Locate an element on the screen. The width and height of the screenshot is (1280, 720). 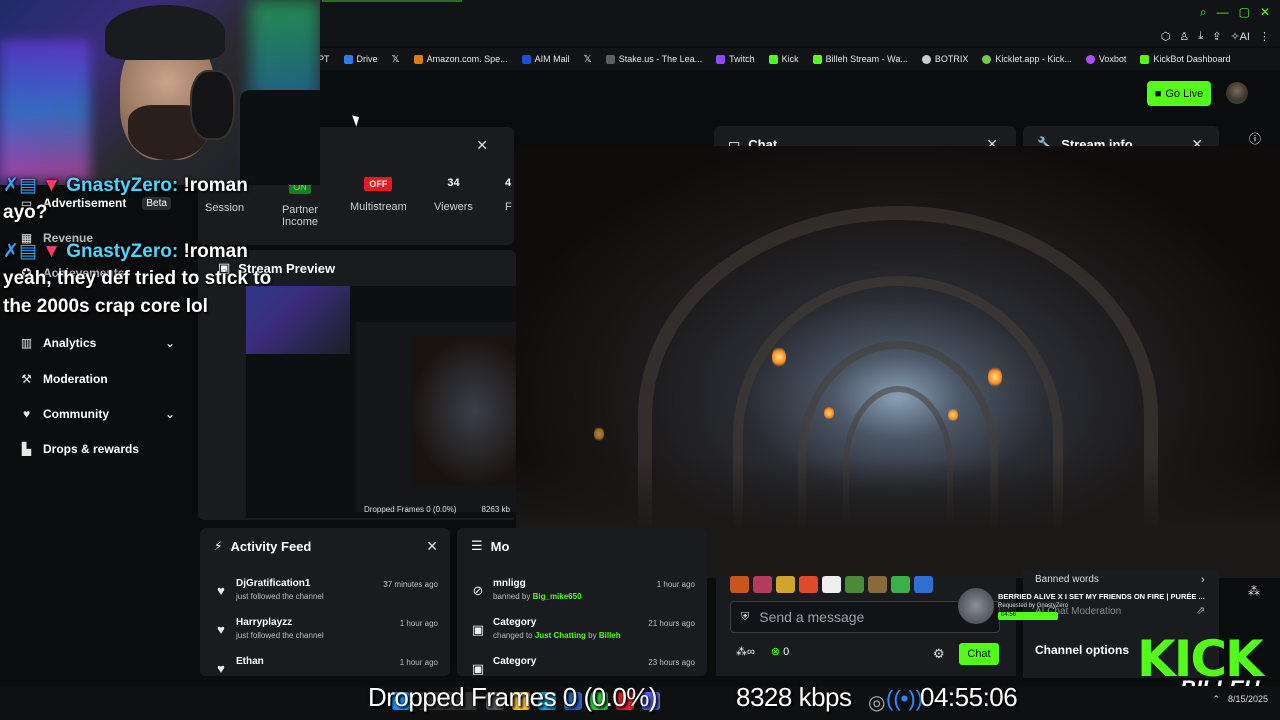
share-icon: ⇪ is located at coordinates (1216, 36).